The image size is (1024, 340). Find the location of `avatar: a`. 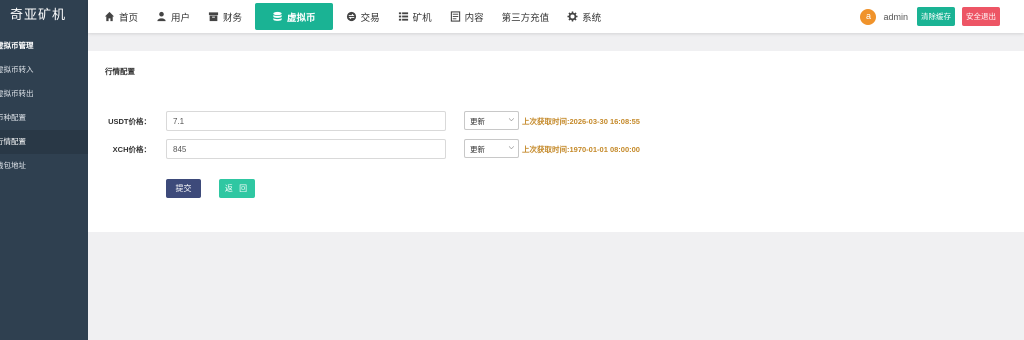

avatar: a is located at coordinates (868, 16).